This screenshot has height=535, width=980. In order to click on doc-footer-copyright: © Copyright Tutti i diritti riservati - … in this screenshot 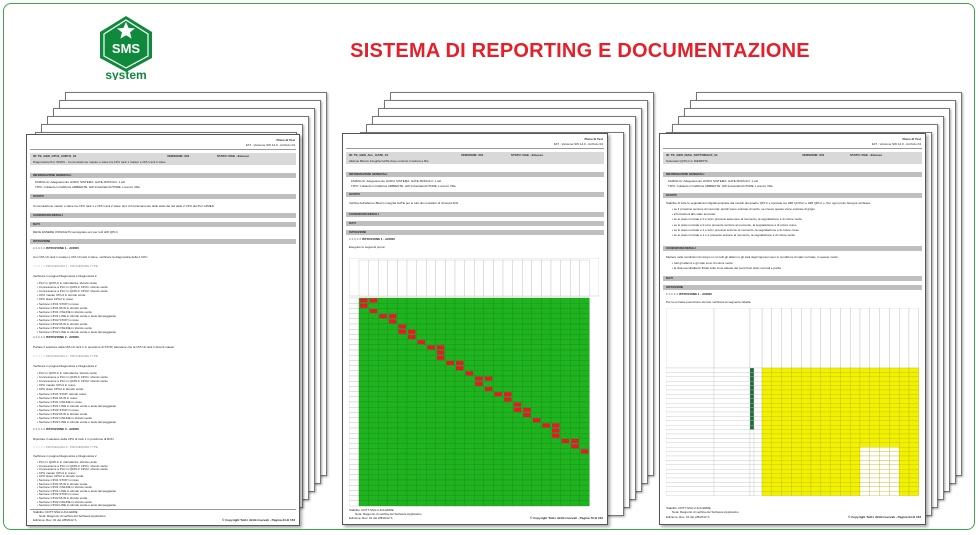, I will do `click(258, 520)`.